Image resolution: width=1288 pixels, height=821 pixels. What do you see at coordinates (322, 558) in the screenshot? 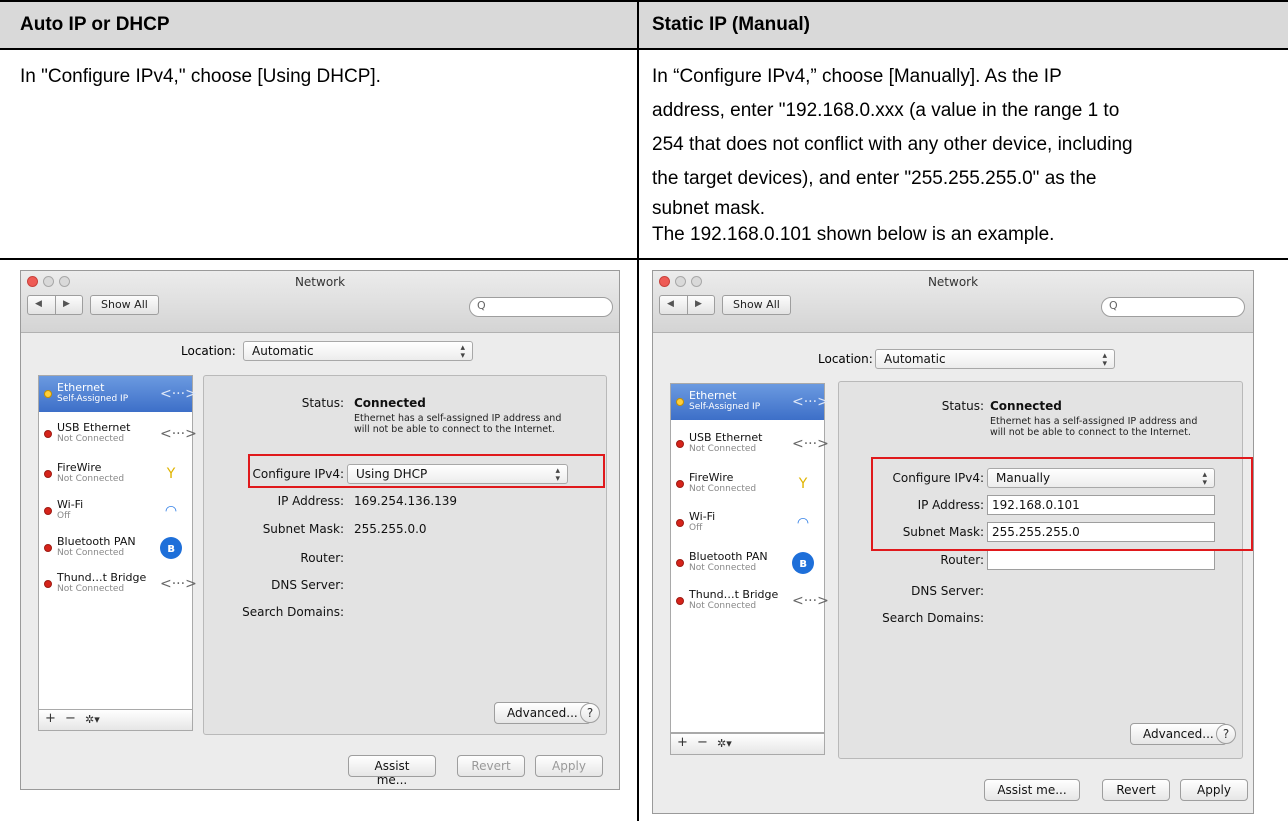
I see `router-label: Router:` at bounding box center [322, 558].